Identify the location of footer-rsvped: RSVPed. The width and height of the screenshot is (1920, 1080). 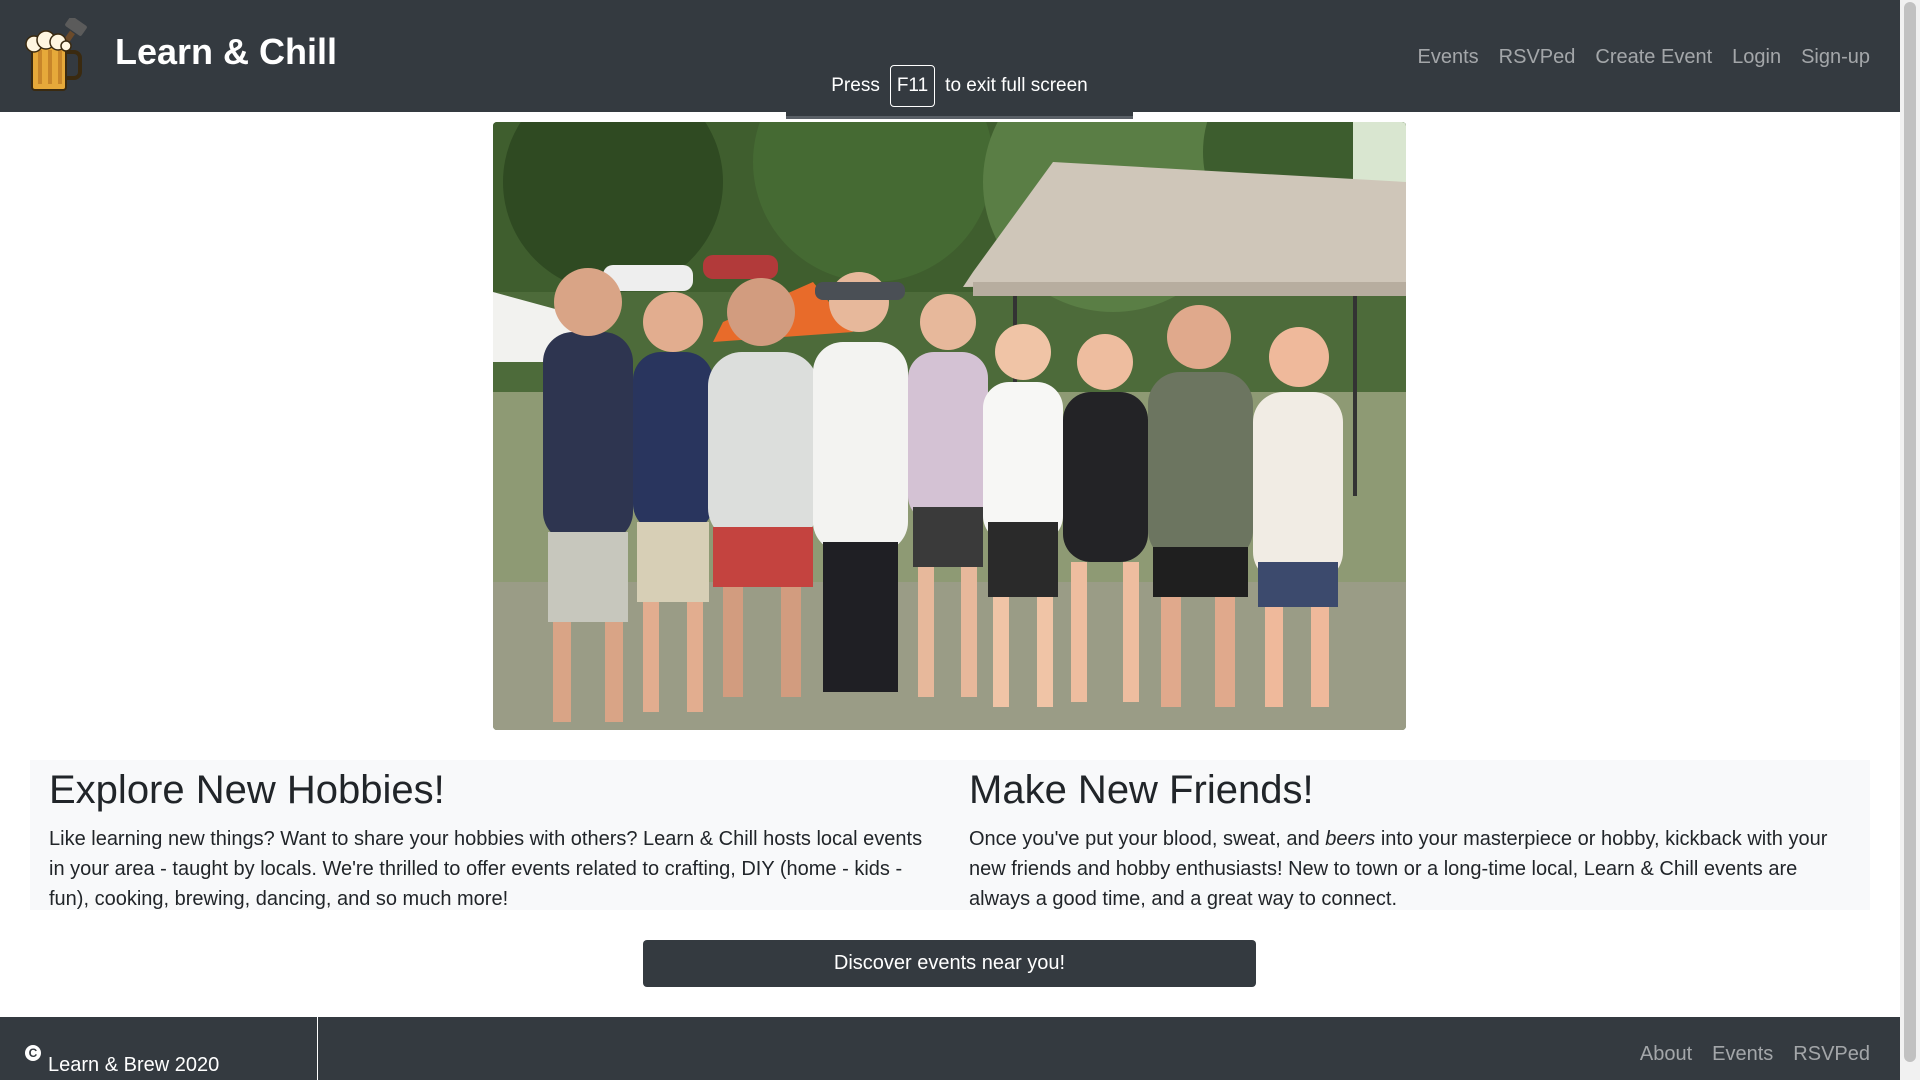
(1831, 1054).